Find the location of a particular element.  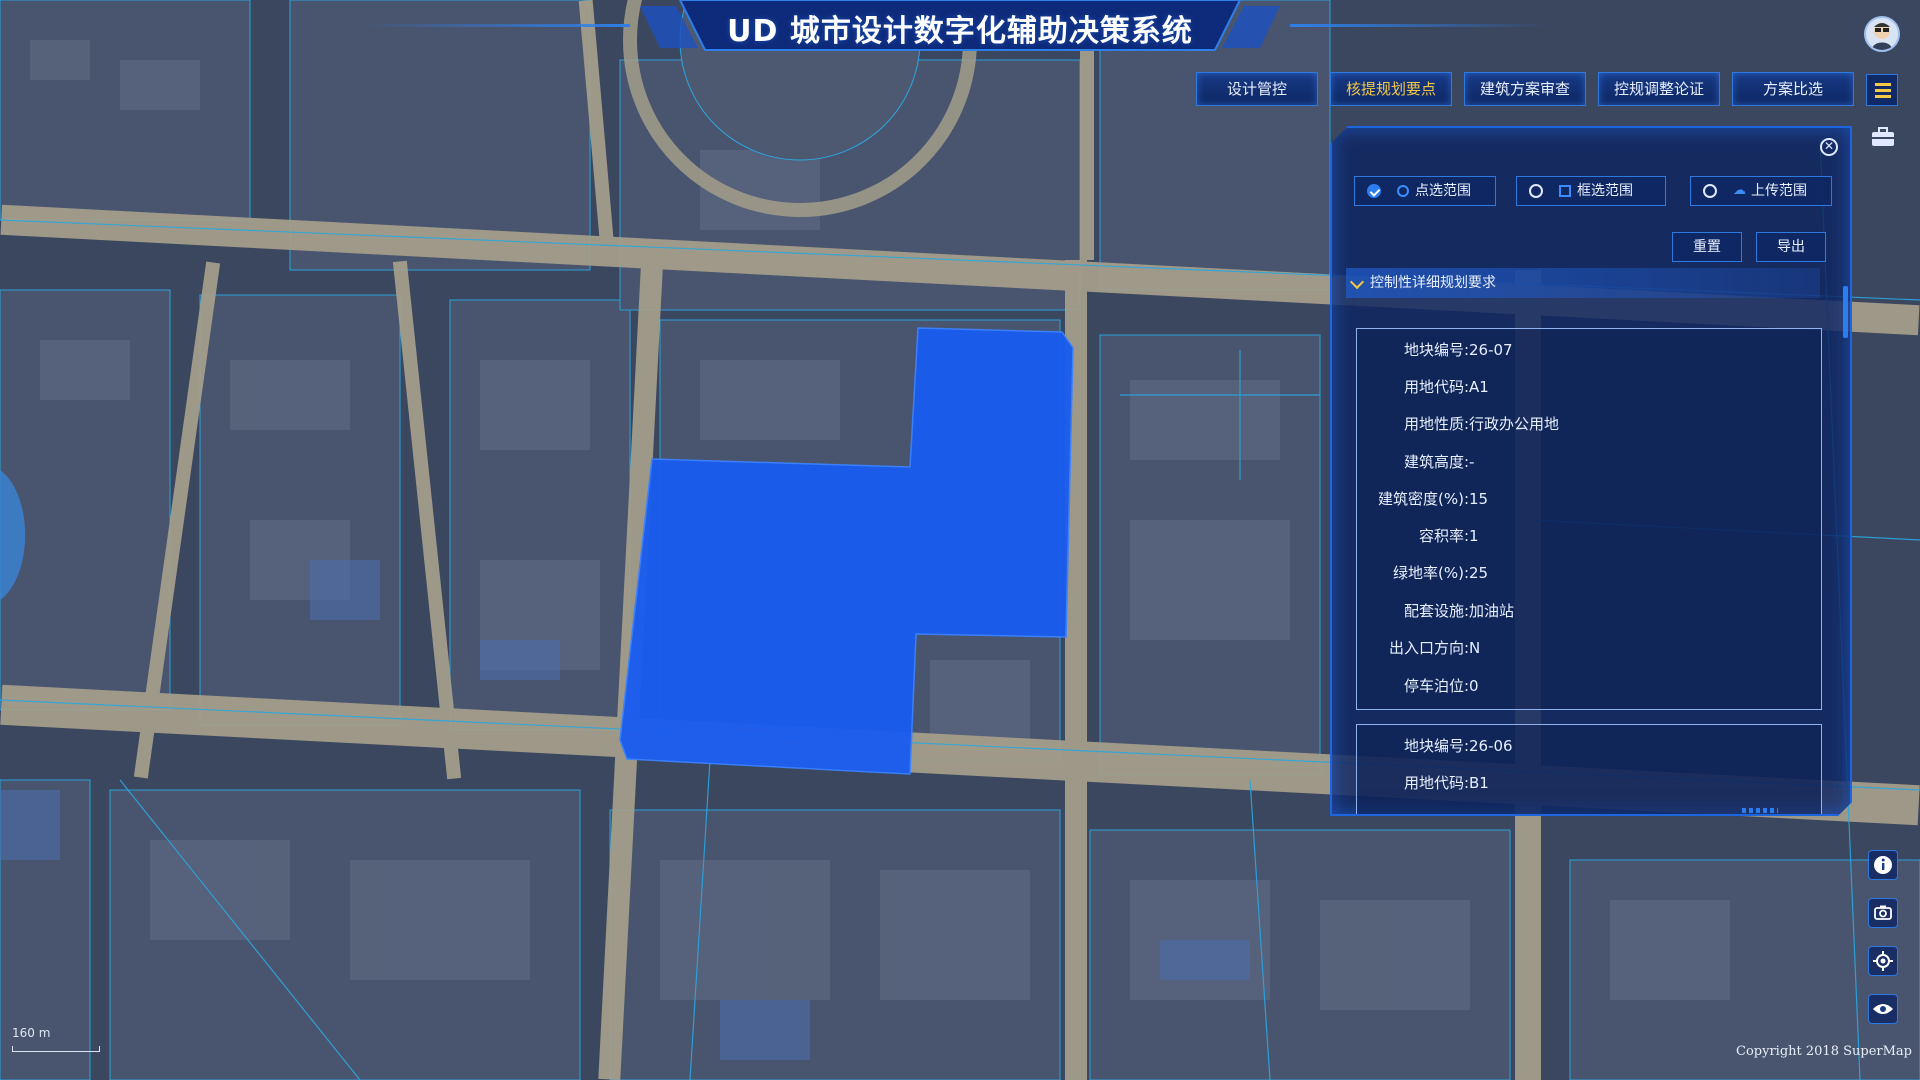

close-icon: ✕ is located at coordinates (1829, 147).